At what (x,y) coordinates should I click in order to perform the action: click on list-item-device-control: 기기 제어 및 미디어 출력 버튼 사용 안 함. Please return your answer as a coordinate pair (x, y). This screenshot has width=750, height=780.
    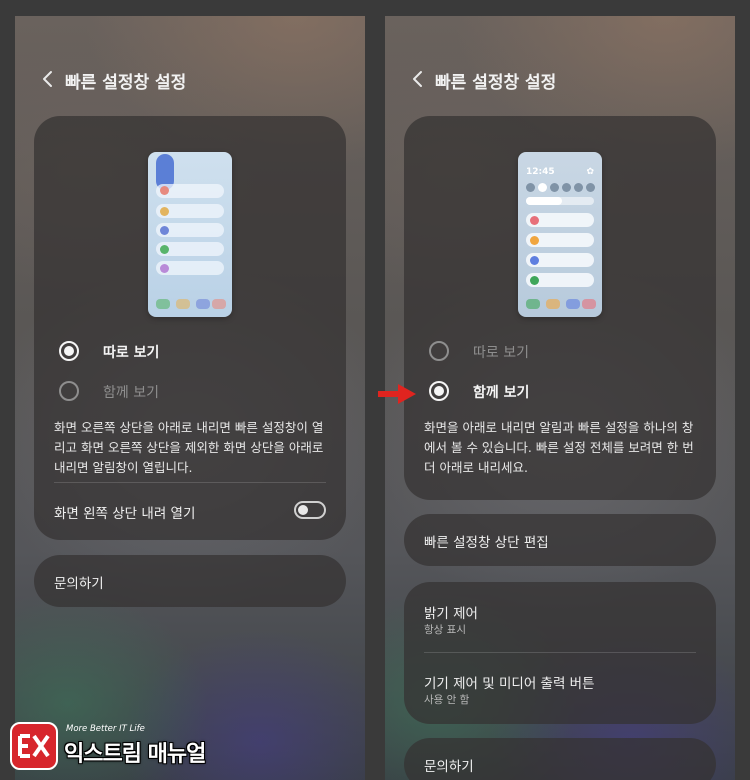
    Looking at the image, I should click on (560, 688).